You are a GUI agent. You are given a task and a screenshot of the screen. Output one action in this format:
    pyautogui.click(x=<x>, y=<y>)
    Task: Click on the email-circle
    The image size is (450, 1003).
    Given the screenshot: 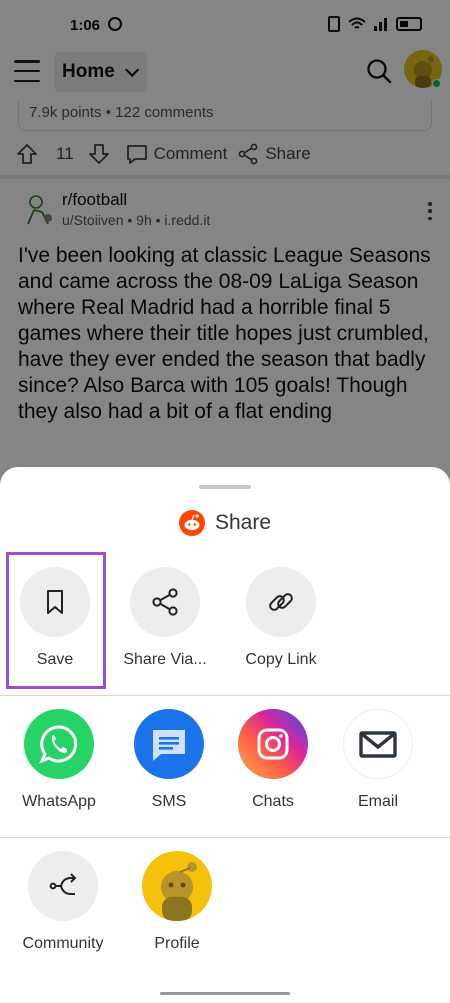 What is the action you would take?
    pyautogui.click(x=378, y=744)
    